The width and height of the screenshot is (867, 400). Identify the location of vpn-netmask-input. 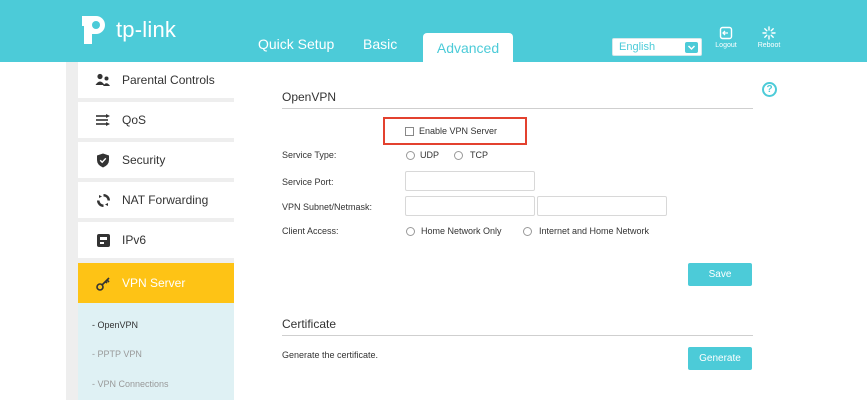
(602, 206).